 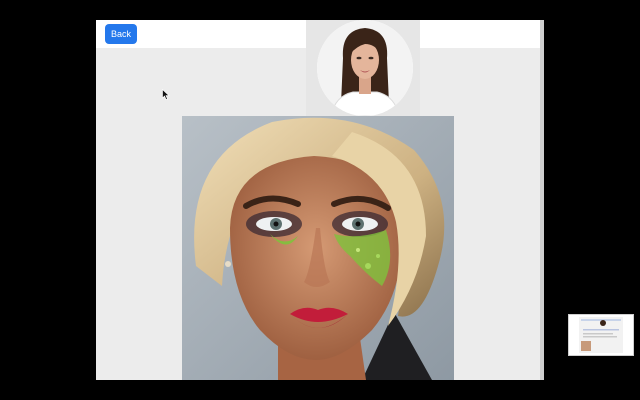 What do you see at coordinates (121, 34) in the screenshot?
I see `back-button: Back` at bounding box center [121, 34].